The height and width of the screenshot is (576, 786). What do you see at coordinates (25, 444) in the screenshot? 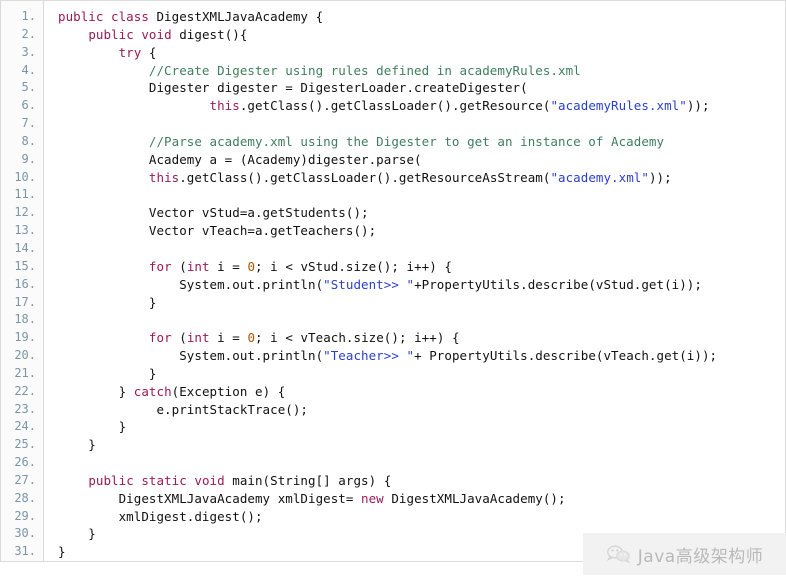
I see `line-number: 25.` at bounding box center [25, 444].